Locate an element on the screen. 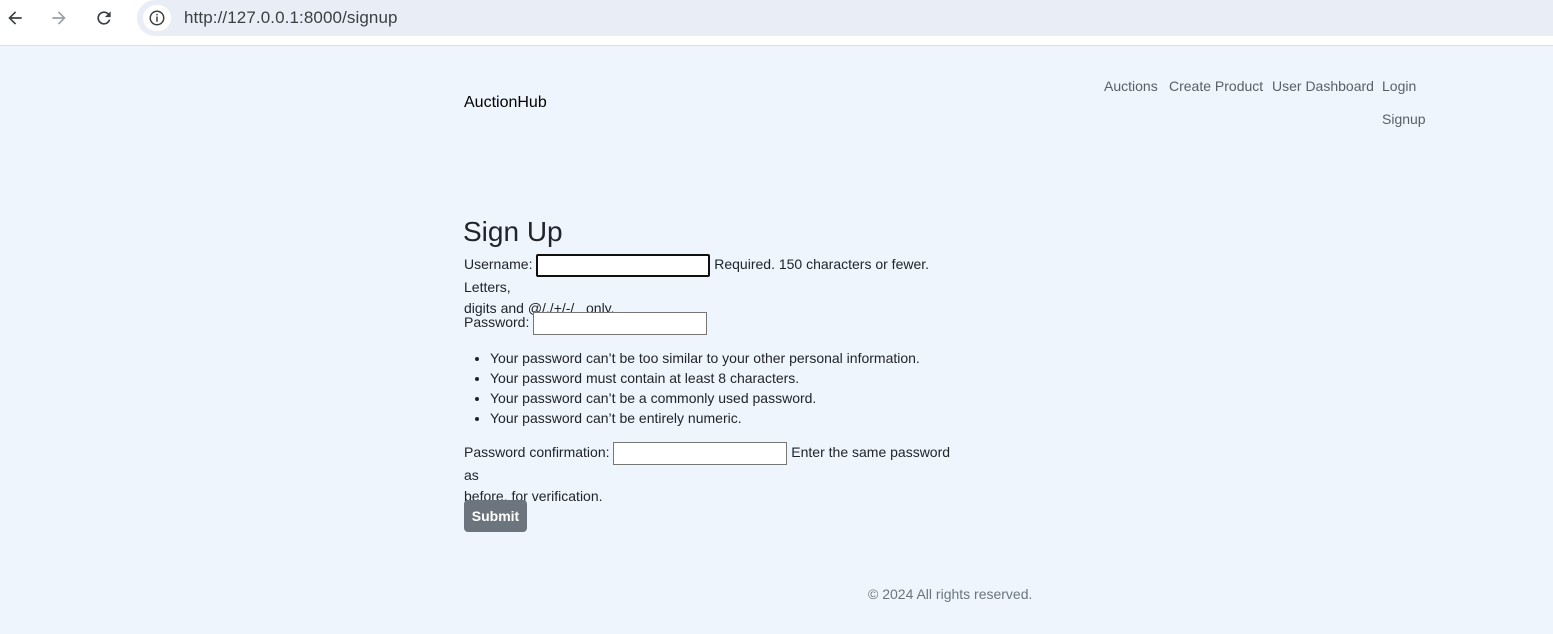 This screenshot has width=1553, height=634. forward-button is located at coordinates (59, 18).